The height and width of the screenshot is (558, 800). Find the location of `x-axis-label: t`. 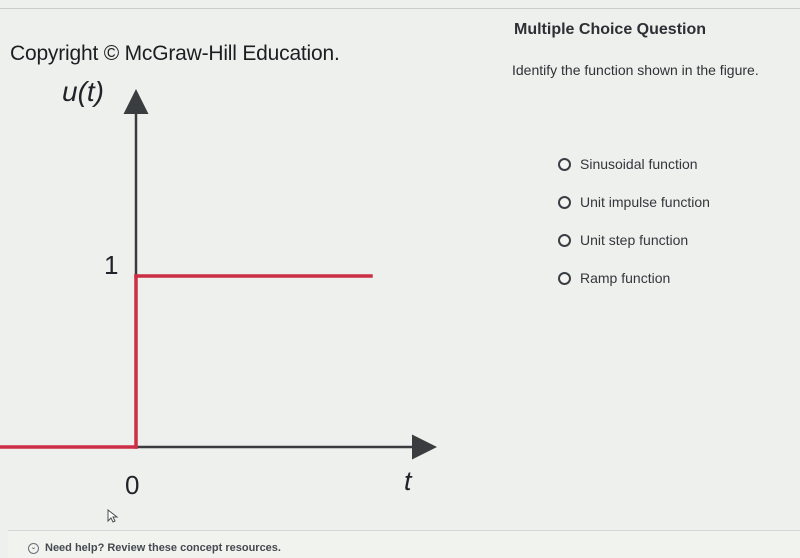

x-axis-label: t is located at coordinates (408, 481).